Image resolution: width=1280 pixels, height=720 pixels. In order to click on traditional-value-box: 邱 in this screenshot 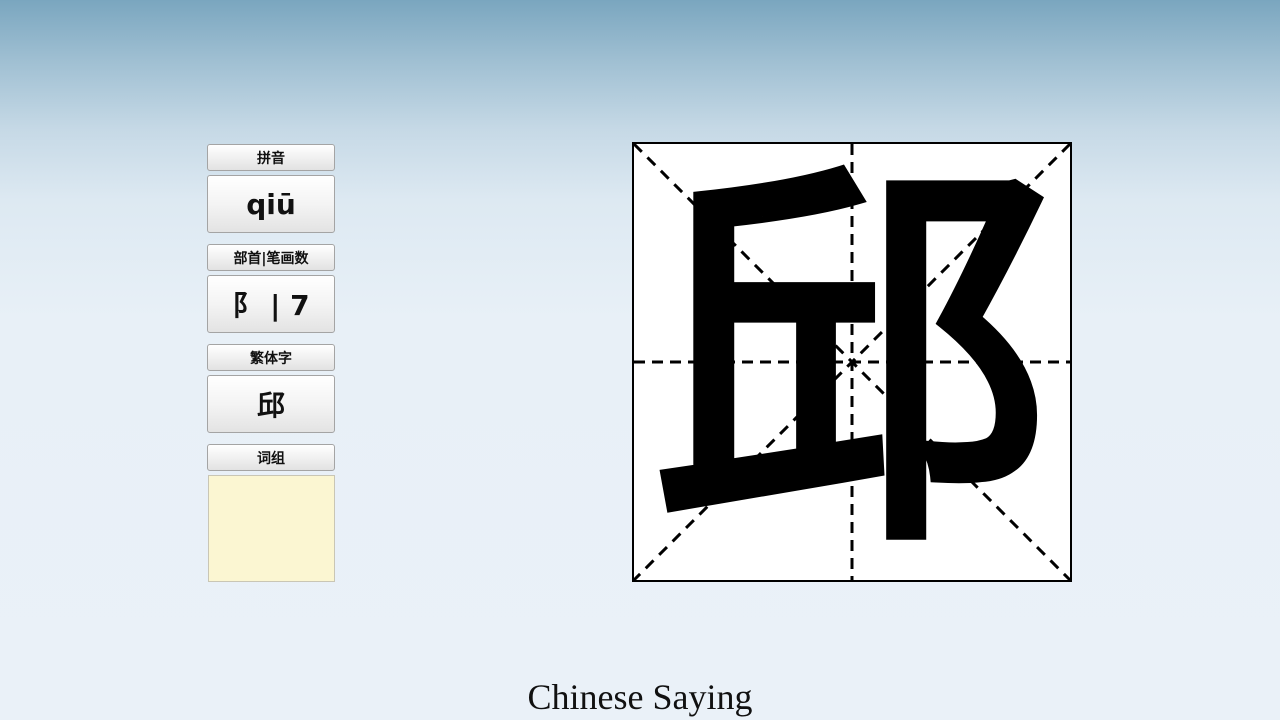, I will do `click(271, 404)`.